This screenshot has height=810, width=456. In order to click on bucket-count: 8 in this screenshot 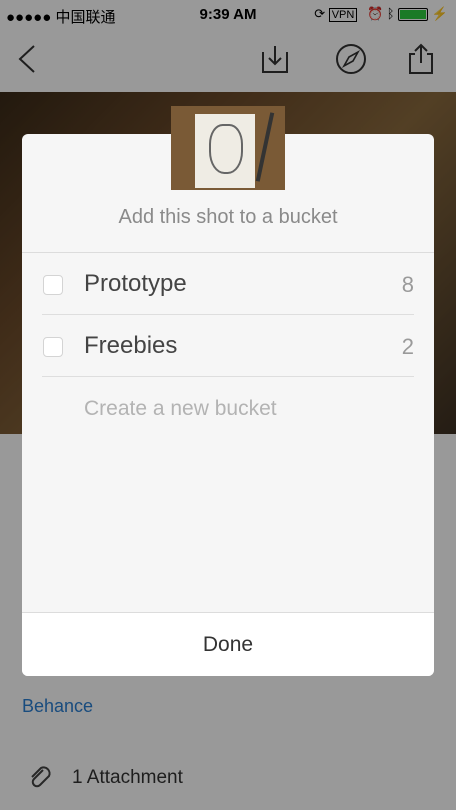, I will do `click(407, 284)`.